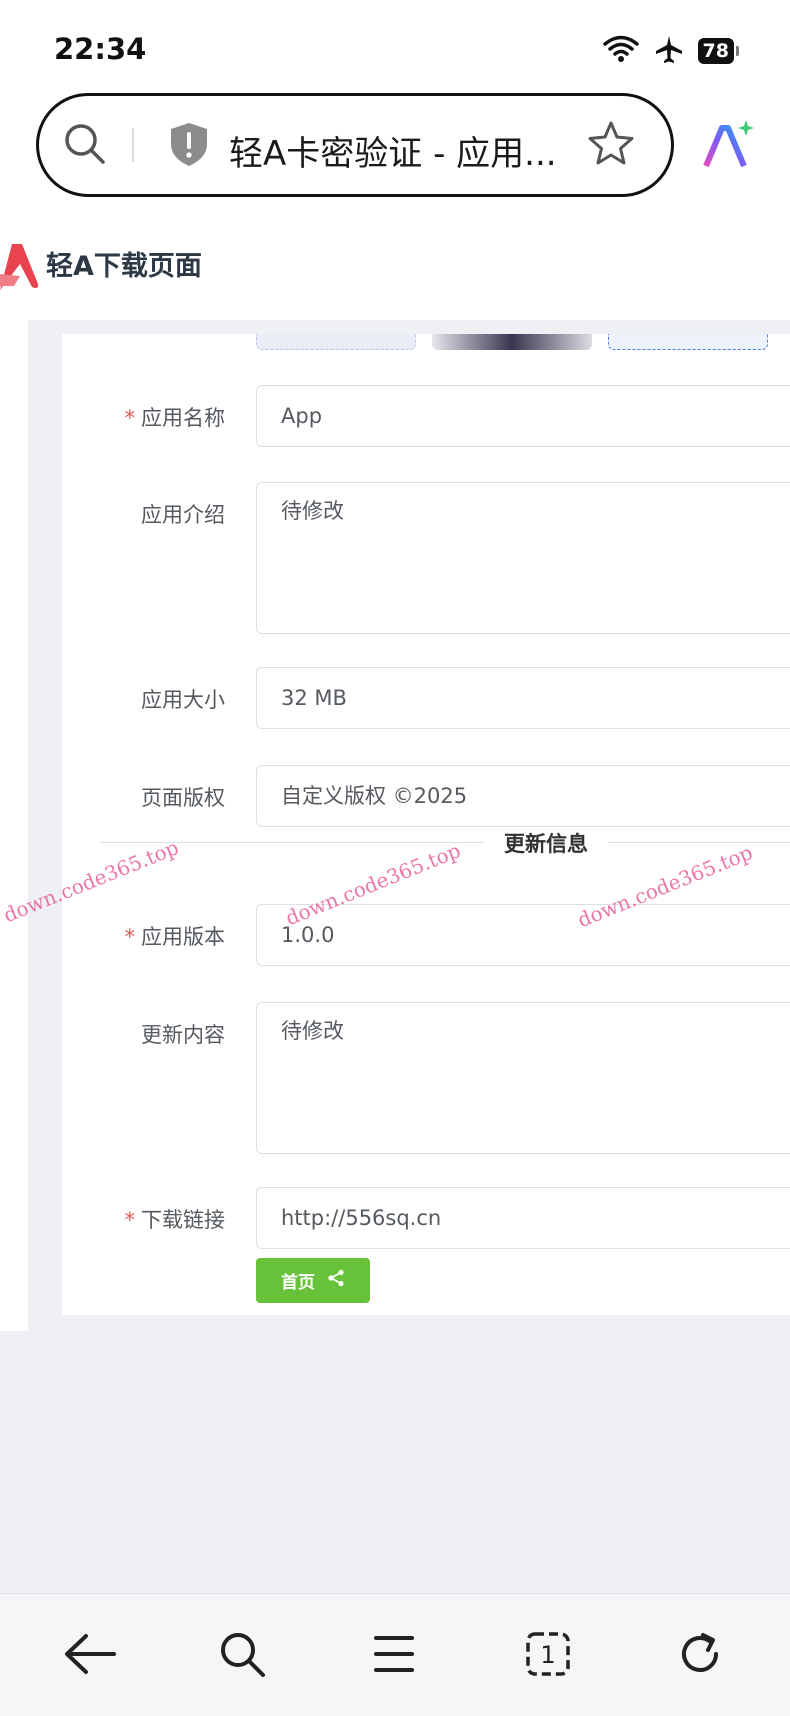  What do you see at coordinates (21, 268) in the screenshot?
I see `brand-logo-icon` at bounding box center [21, 268].